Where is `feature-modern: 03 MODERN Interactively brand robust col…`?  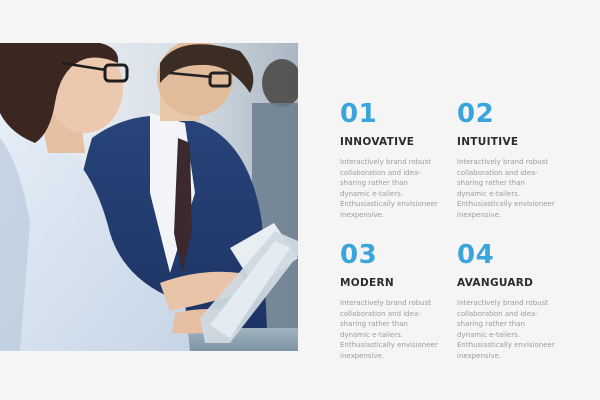 feature-modern: 03 MODERN Interactively brand robust col… is located at coordinates (395, 301).